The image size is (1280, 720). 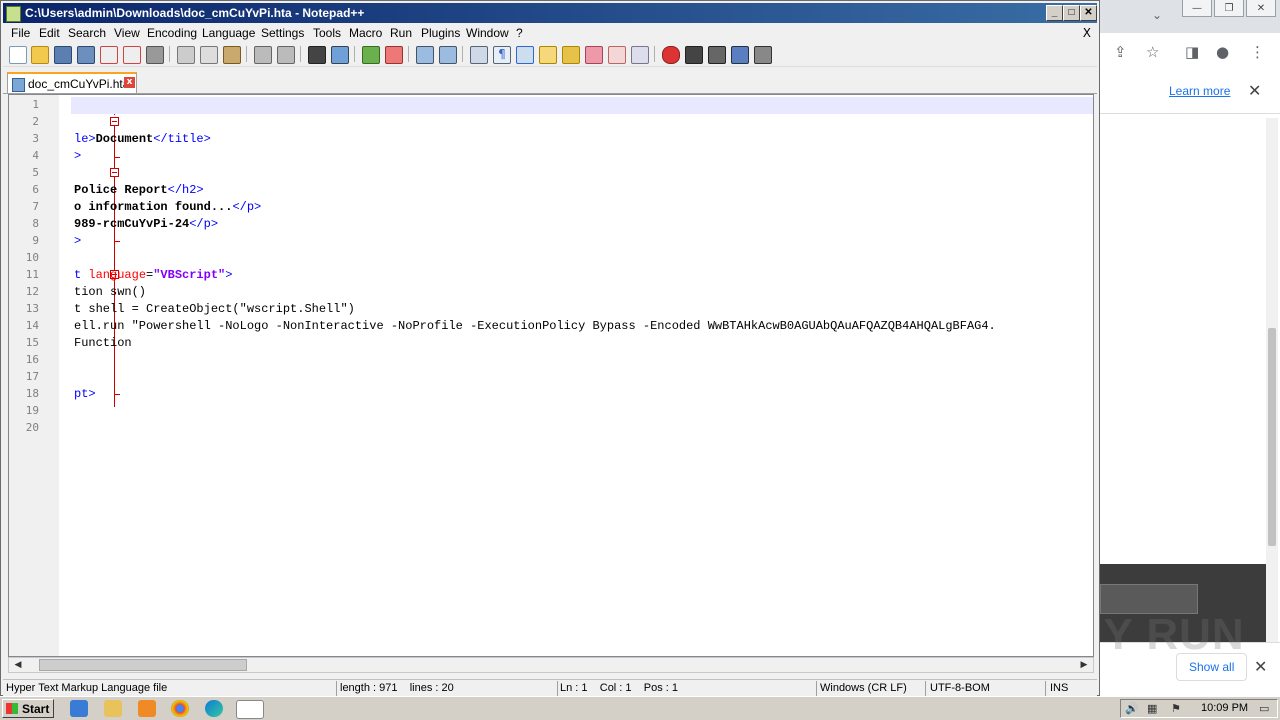 I want to click on stop-record-icon, so click(x=694, y=55).